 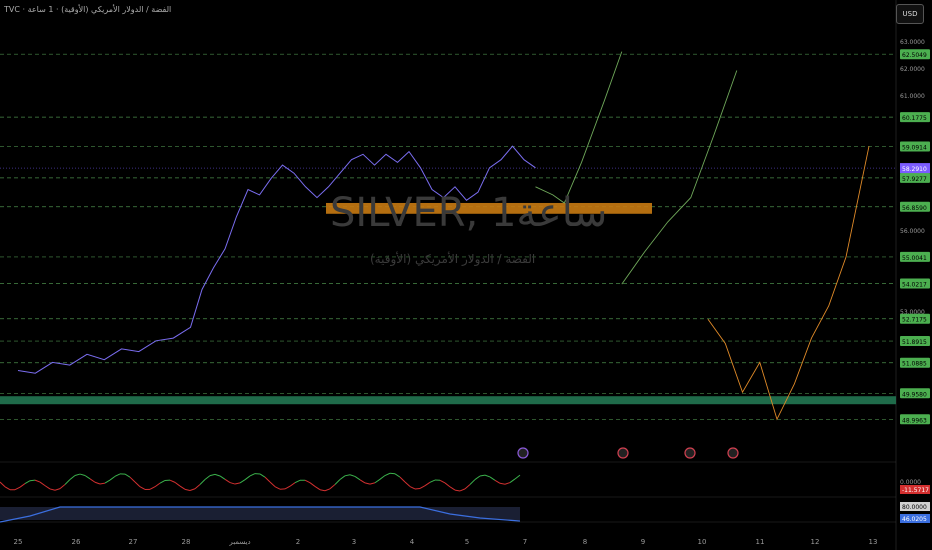 What do you see at coordinates (354, 542) in the screenshot?
I see `x-tick-label: 3` at bounding box center [354, 542].